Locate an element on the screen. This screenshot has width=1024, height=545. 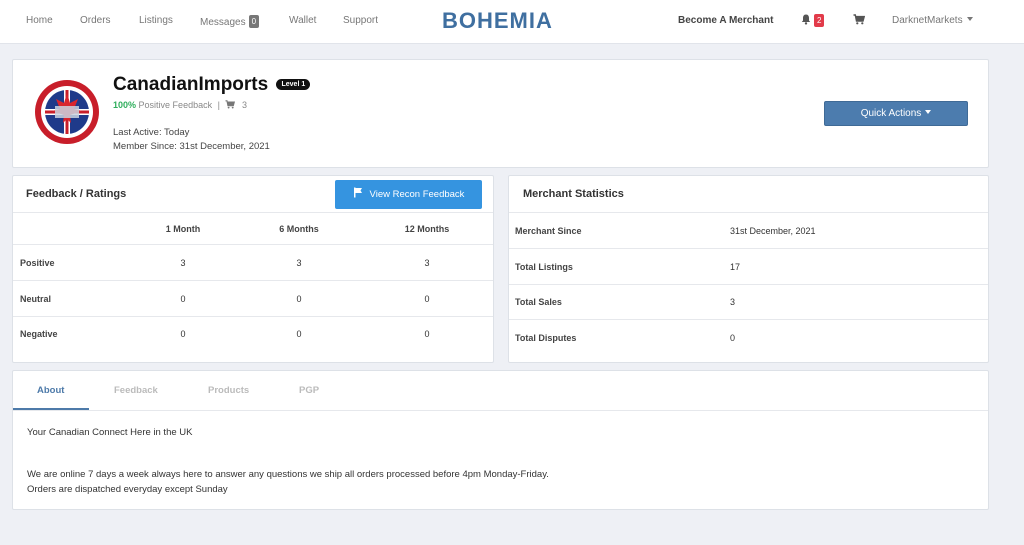
stat-value-total-sales: 3 is located at coordinates (733, 302).